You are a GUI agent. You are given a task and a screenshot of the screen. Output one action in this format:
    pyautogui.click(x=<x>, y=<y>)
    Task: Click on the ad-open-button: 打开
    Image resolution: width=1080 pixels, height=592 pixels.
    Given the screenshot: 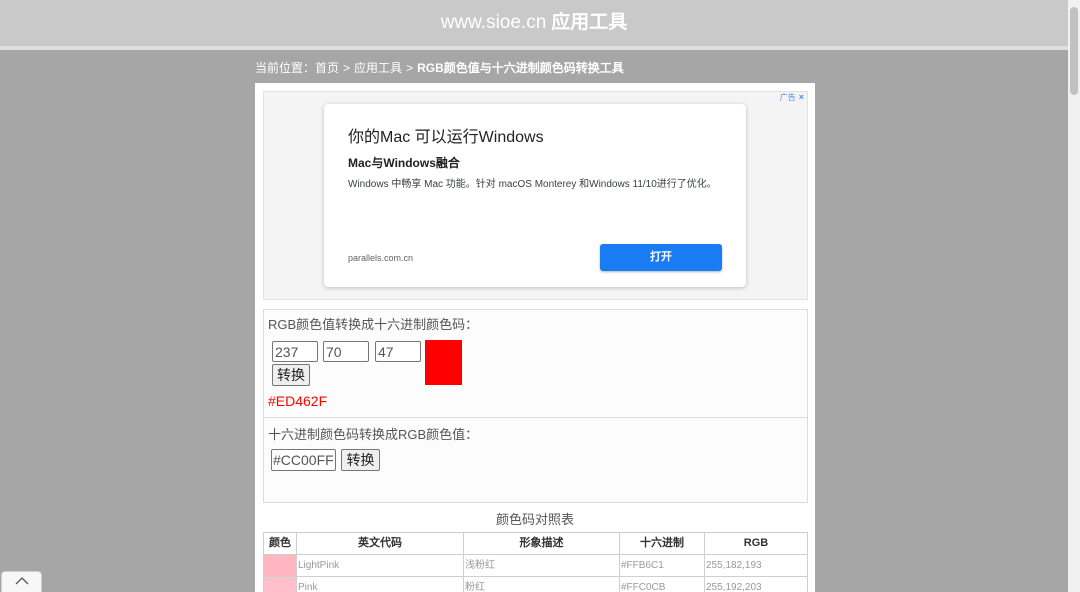 What is the action you would take?
    pyautogui.click(x=661, y=257)
    